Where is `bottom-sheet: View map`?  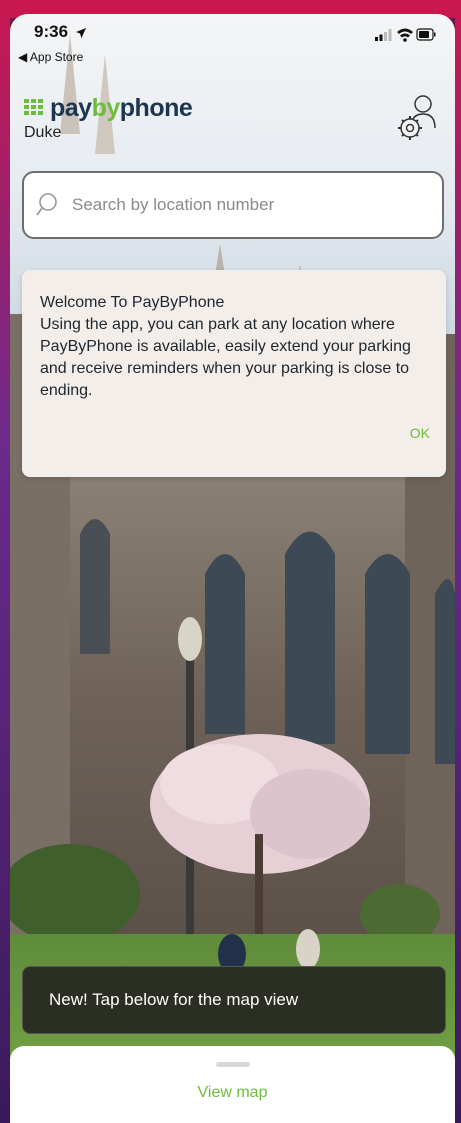
bottom-sheet: View map is located at coordinates (232, 1084).